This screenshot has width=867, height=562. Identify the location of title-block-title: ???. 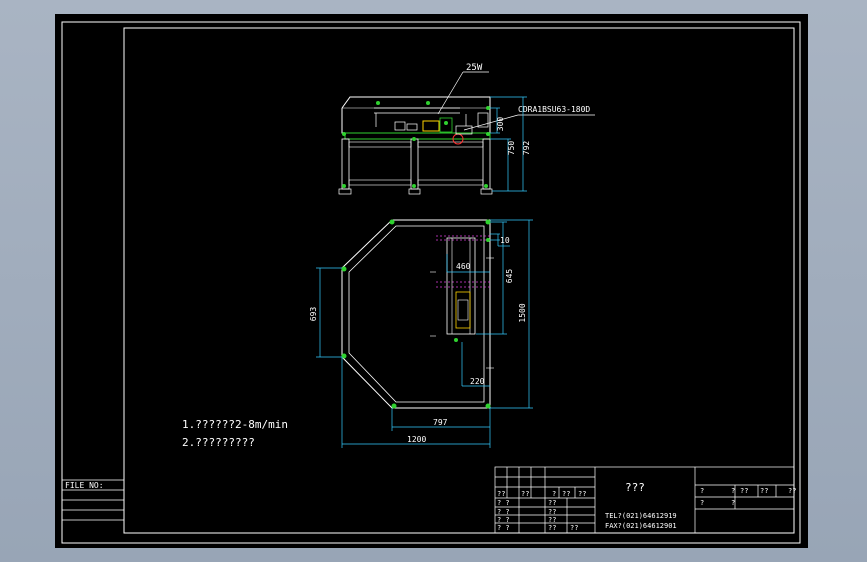
(635, 487).